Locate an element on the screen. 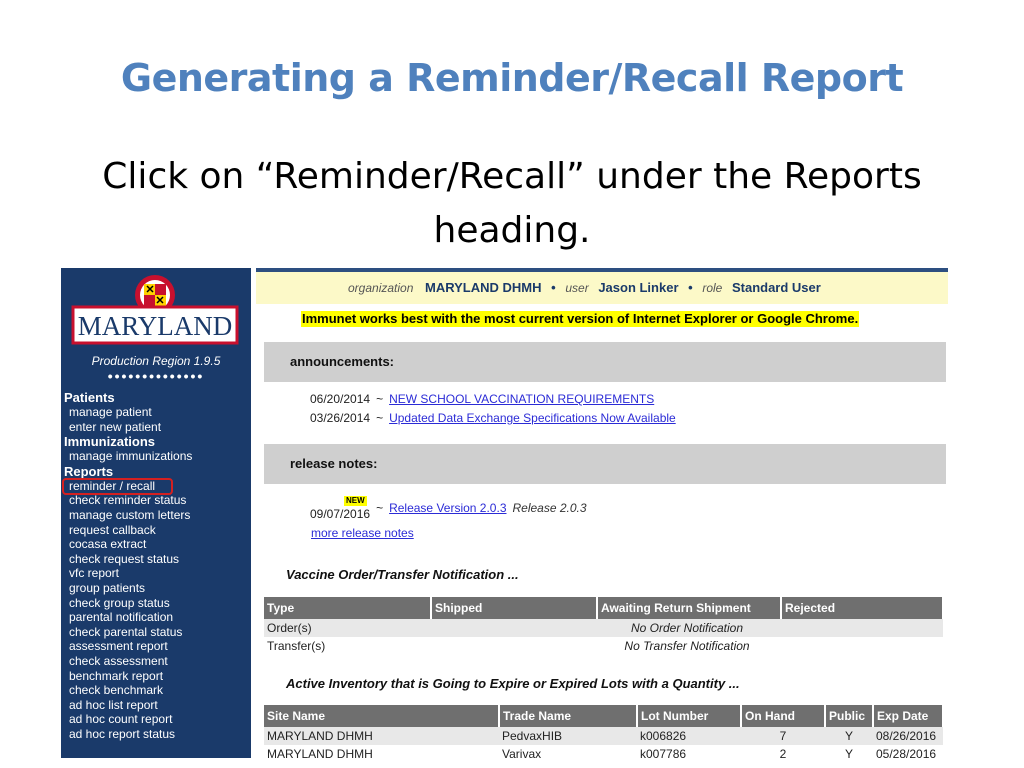  nav-item-ad-hoc-count-report: ad hoc count report is located at coordinates (156, 719).